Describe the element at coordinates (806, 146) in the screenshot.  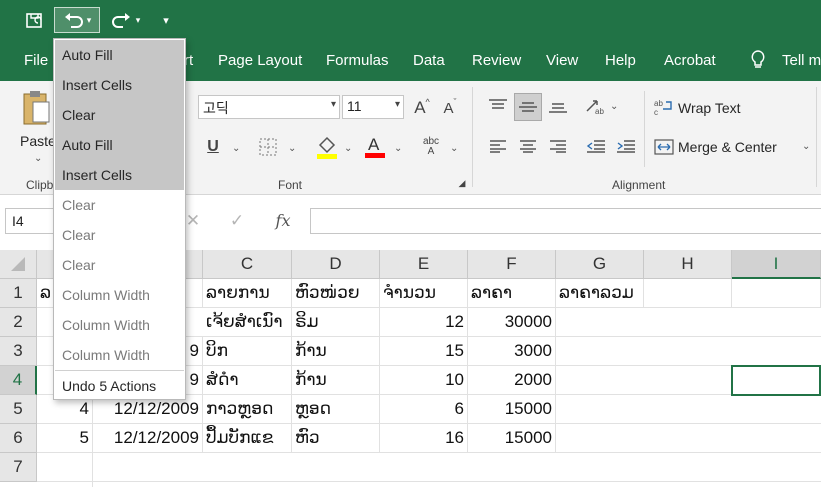
I see `merge-center-chevron-icon: ⌄` at that location.